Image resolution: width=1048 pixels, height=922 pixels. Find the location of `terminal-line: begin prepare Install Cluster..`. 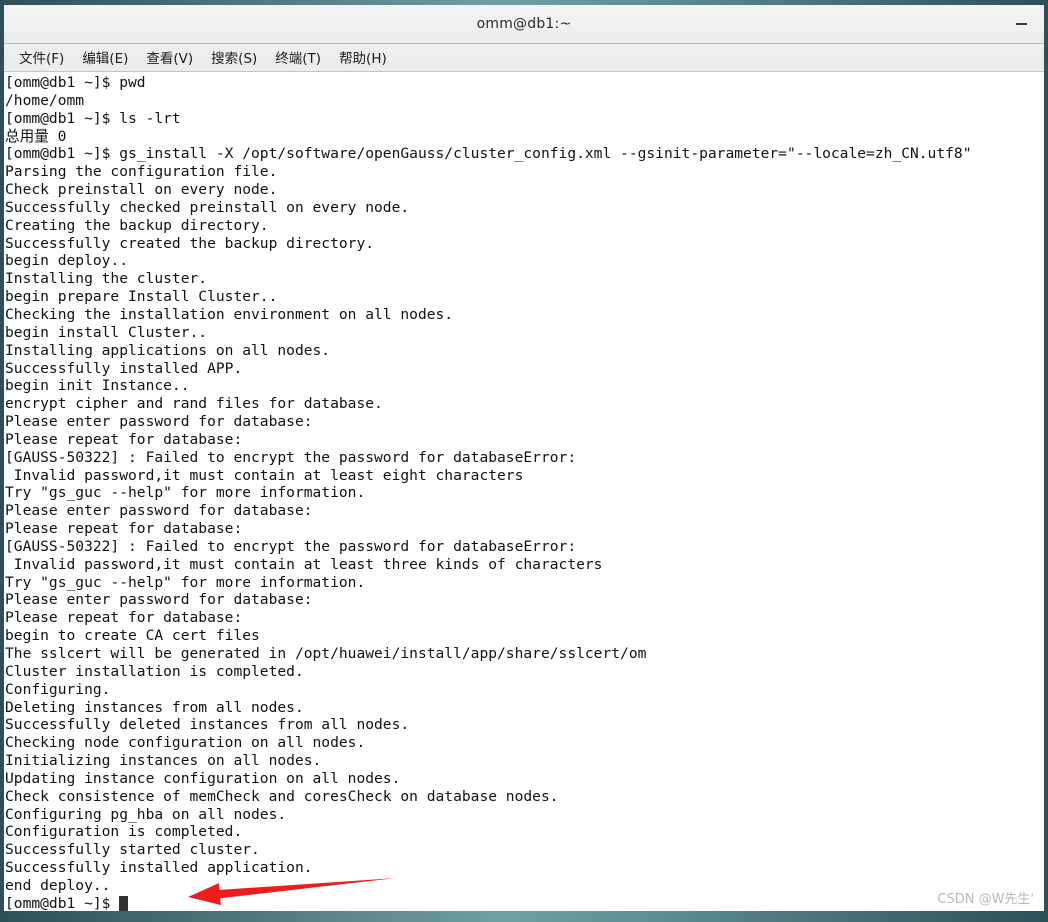

terminal-line: begin prepare Install Cluster.. is located at coordinates (141, 297).